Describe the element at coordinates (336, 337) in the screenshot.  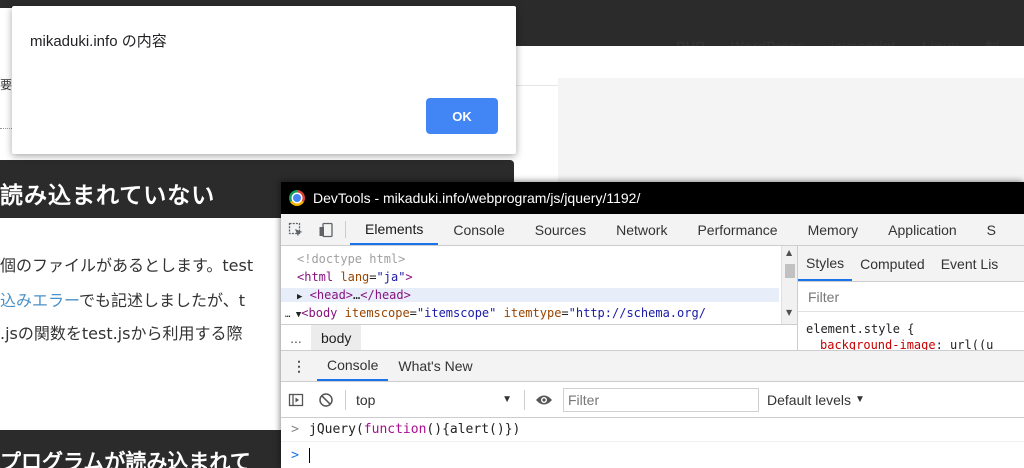
I see `breadcrumb-item-body: body` at that location.